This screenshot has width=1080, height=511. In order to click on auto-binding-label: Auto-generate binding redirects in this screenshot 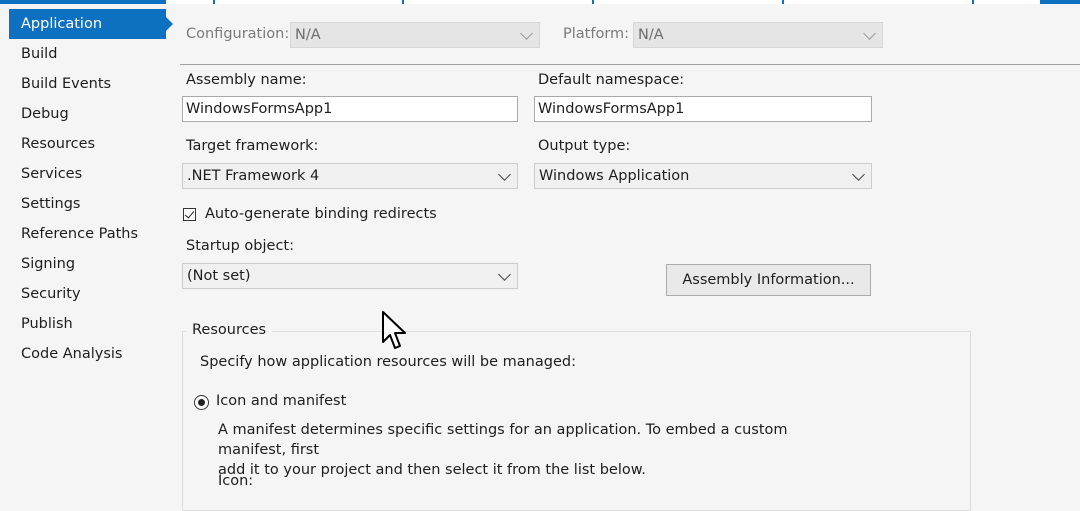, I will do `click(321, 214)`.